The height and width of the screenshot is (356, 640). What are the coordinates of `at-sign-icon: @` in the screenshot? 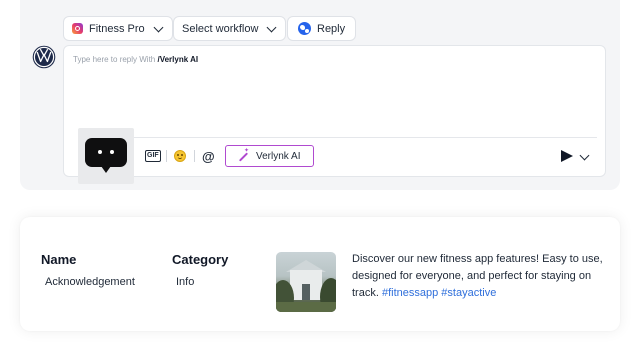 It's located at (208, 156).